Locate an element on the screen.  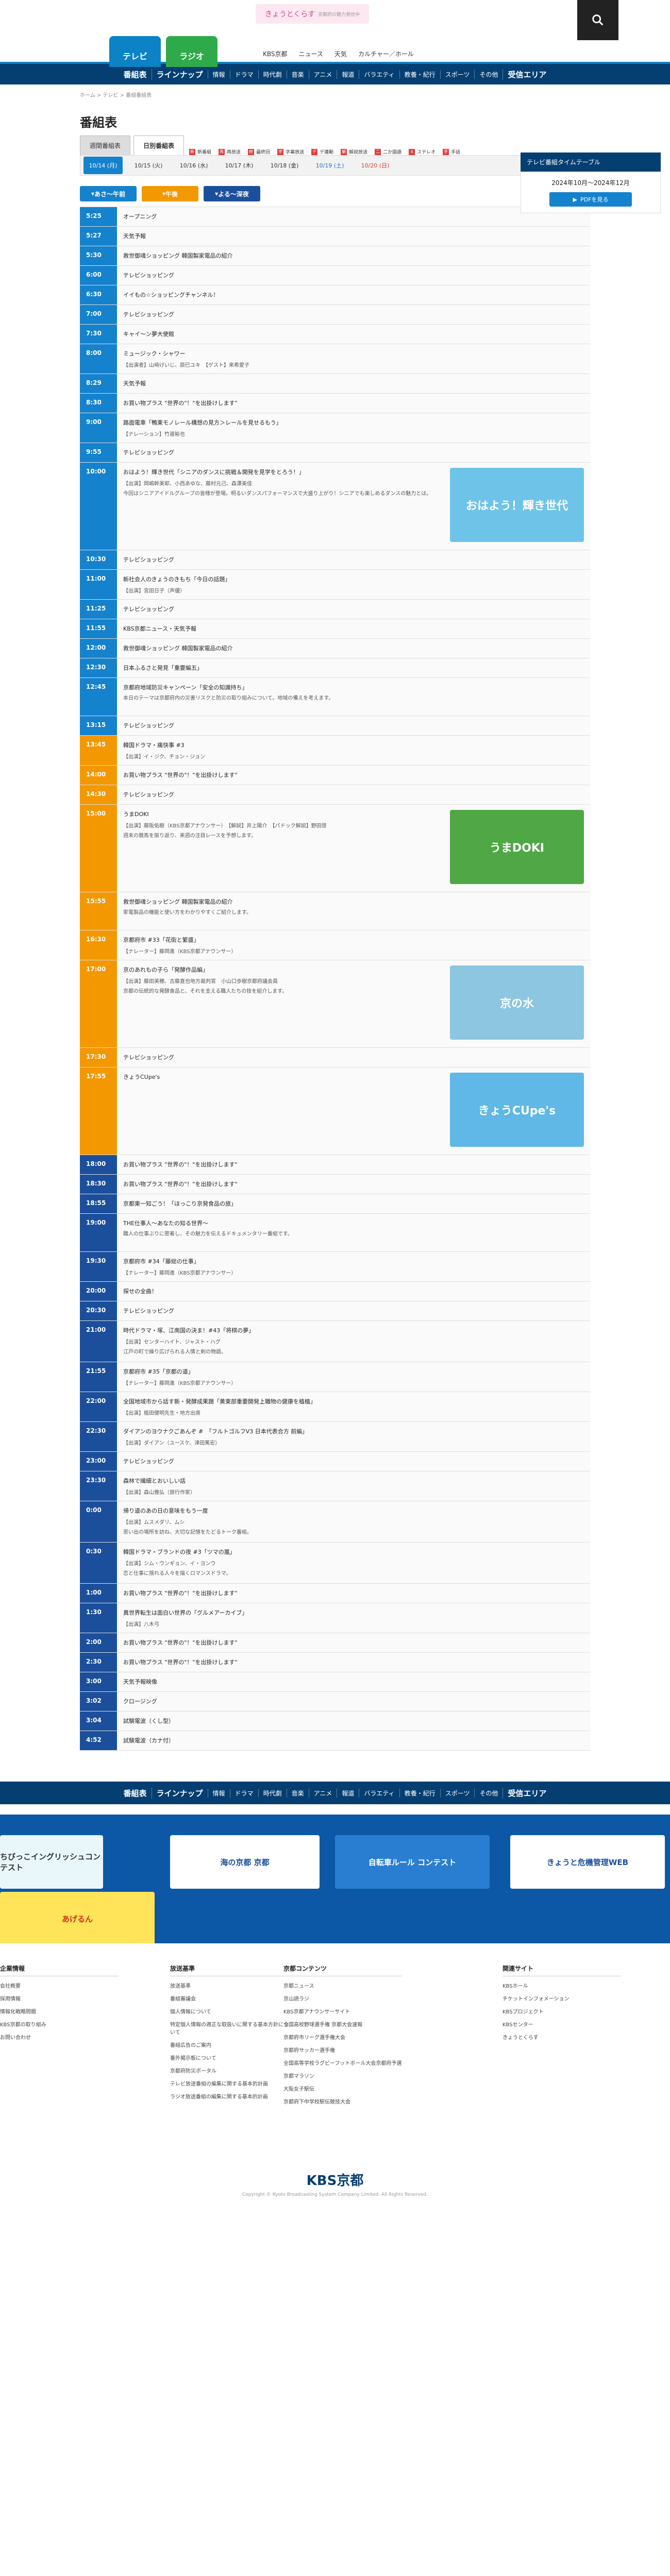
program-title: 時代ドラマ・塚、江南国の決ま！#43「将棋の夢」 is located at coordinates (353, 1330).